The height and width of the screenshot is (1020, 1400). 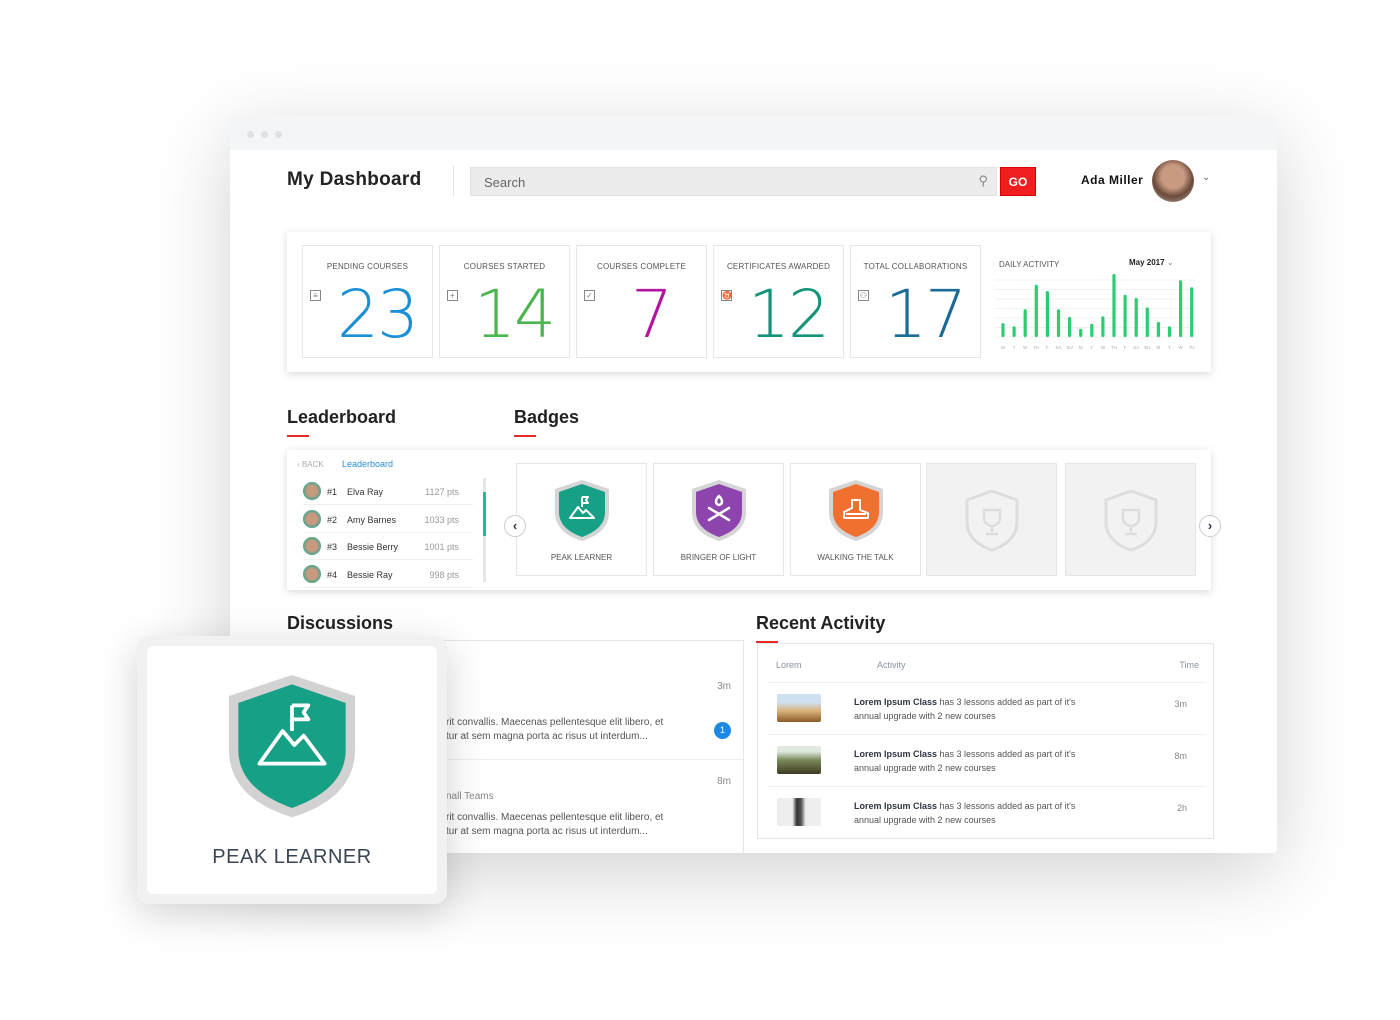 What do you see at coordinates (367, 301) in the screenshot?
I see `stat-card: PENDING COURSES ≡ 23` at bounding box center [367, 301].